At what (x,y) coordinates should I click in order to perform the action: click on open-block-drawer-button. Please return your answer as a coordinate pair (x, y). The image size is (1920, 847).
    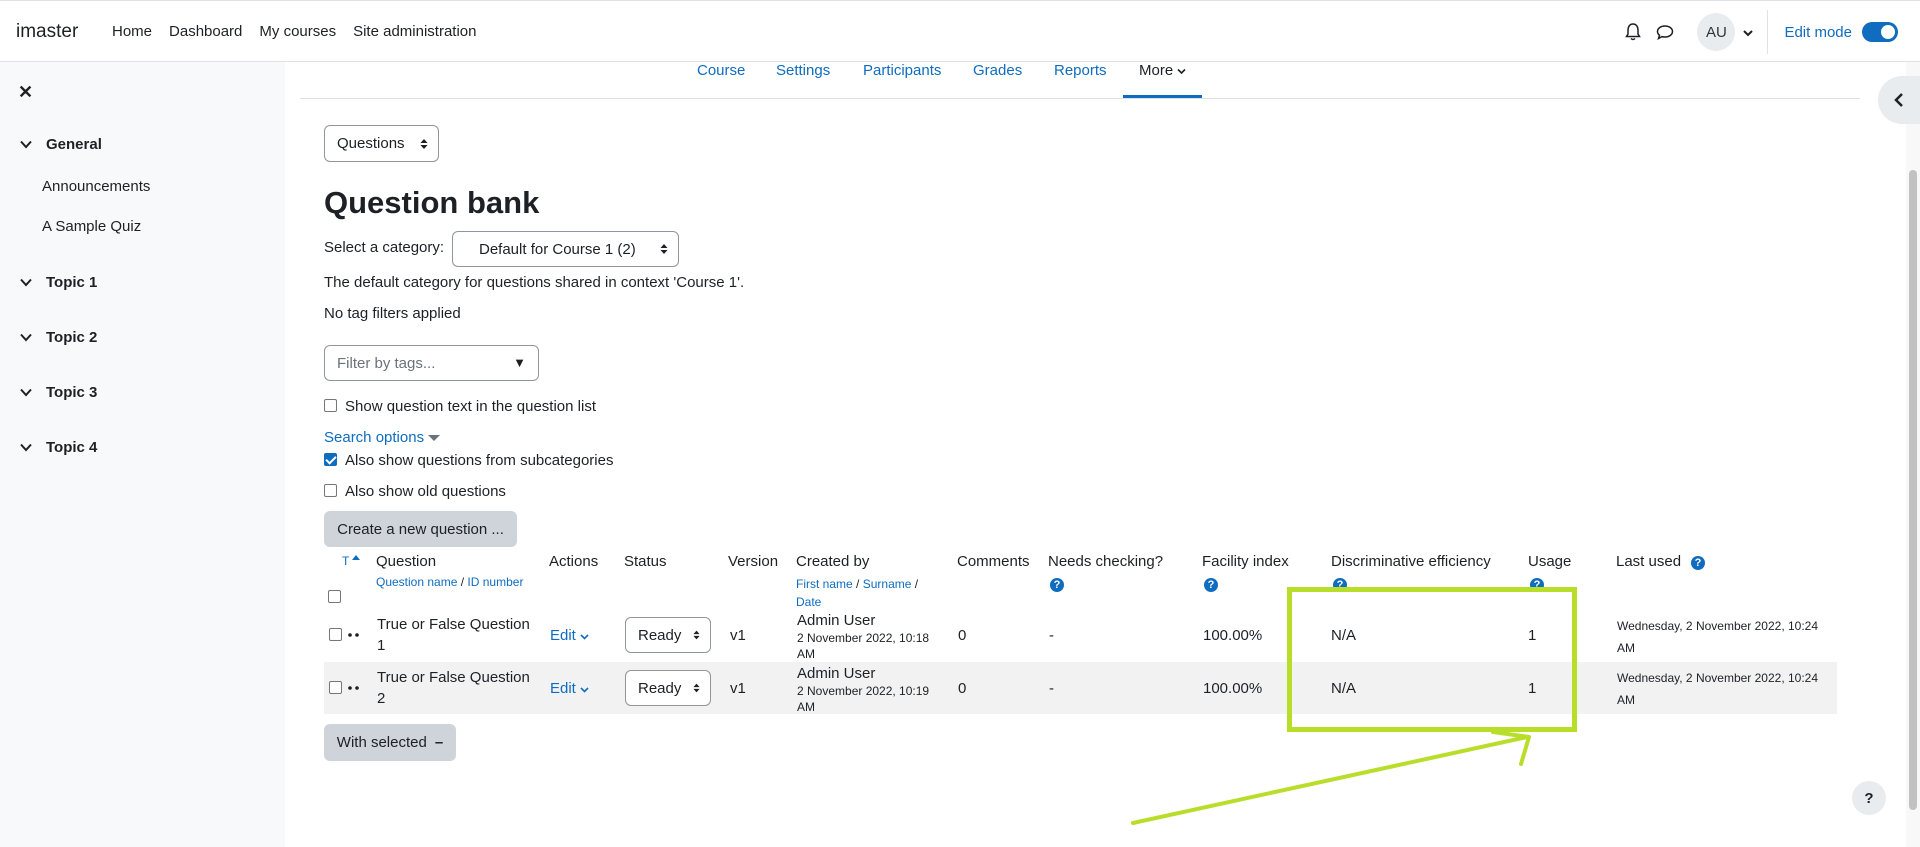
    Looking at the image, I should click on (1899, 100).